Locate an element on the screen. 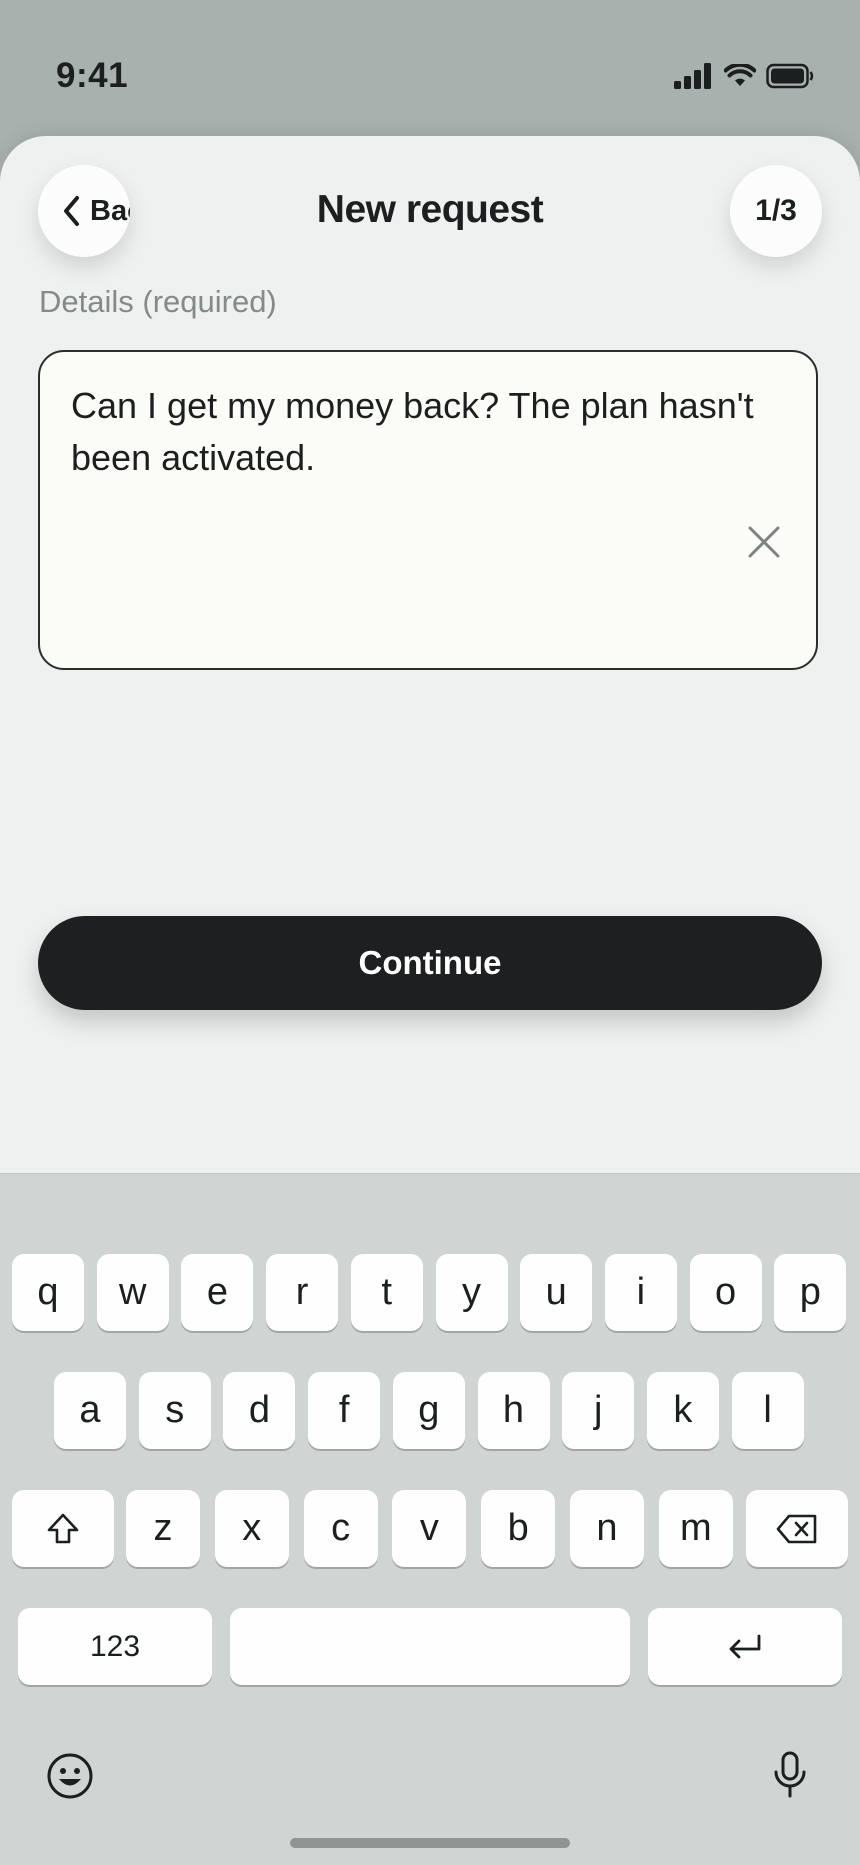 This screenshot has height=1865, width=860. key-a: a is located at coordinates (90, 1410).